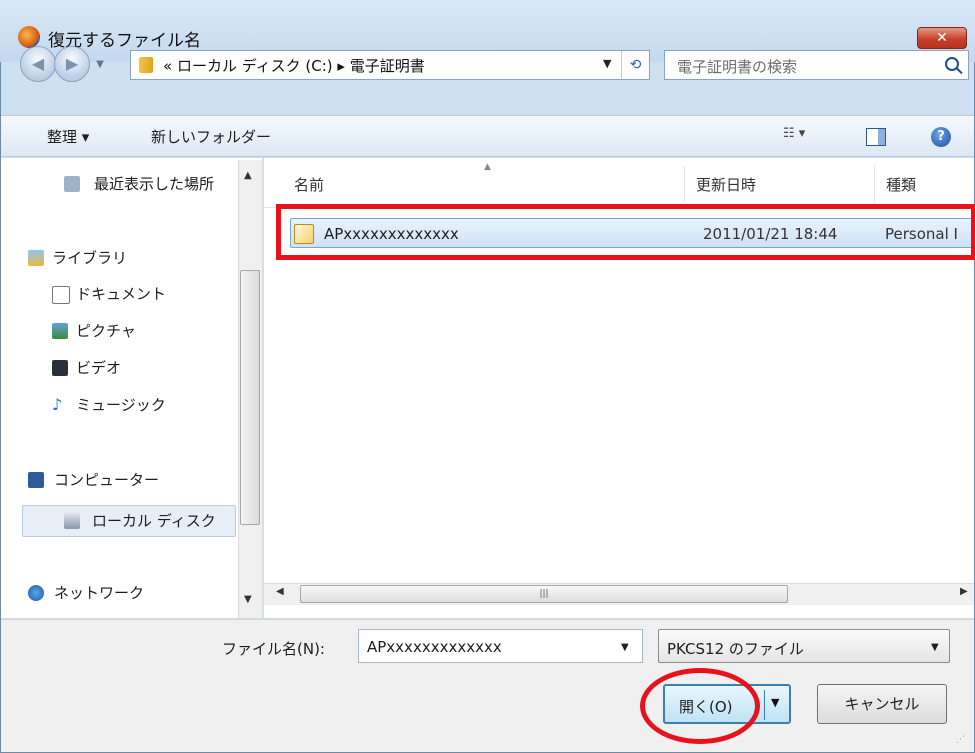 The width and height of the screenshot is (975, 753). What do you see at coordinates (250, 397) in the screenshot?
I see `nav-scrollbar-thumb` at bounding box center [250, 397].